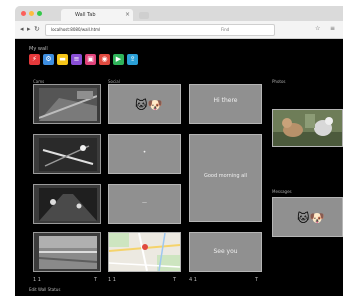 Image resolution: width=343 pixels, height=296 pixels. I want to click on zoom-window-dot, so click(39, 13).